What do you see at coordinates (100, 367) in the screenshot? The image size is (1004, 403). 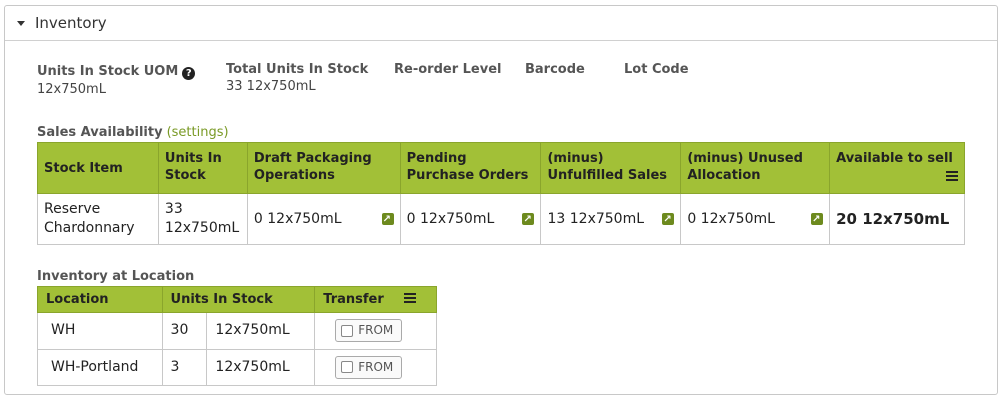 I see `cell-location: WH-Portland` at bounding box center [100, 367].